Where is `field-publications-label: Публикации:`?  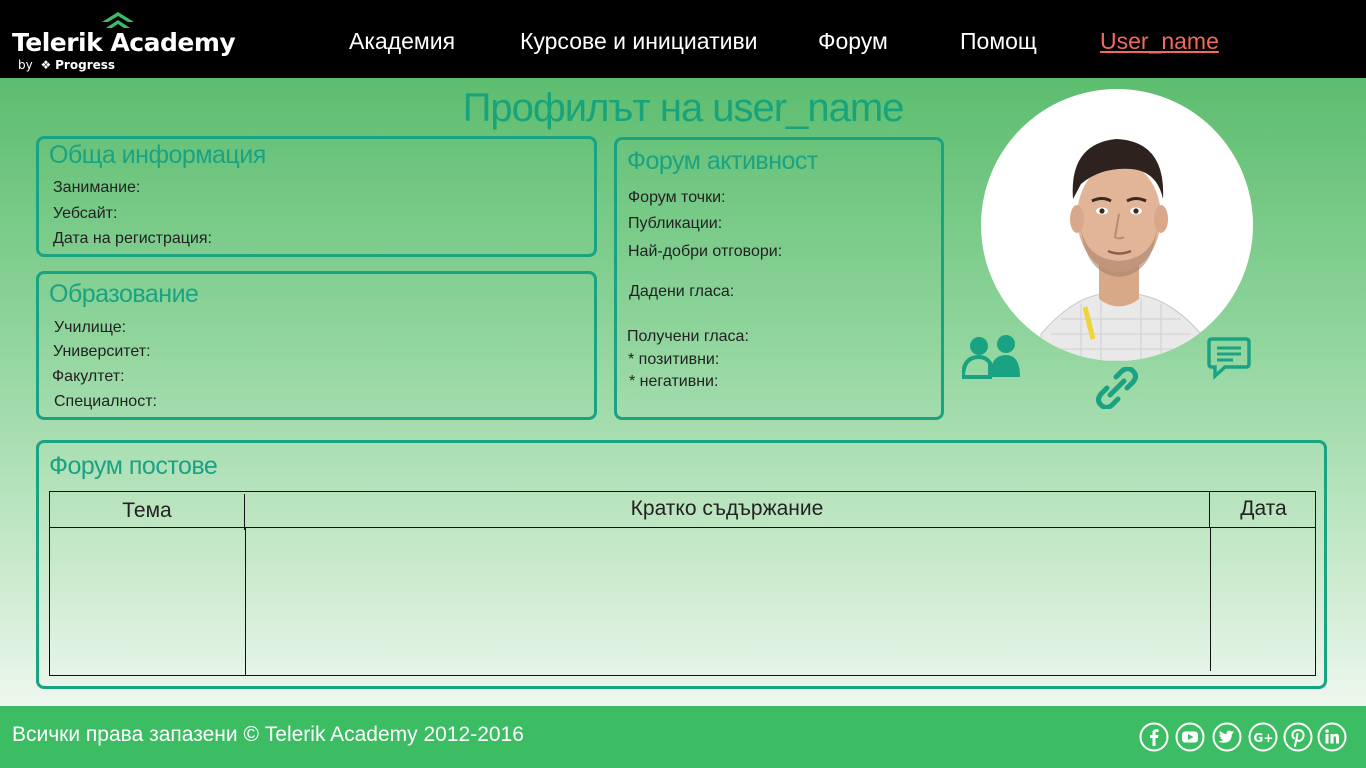
field-publications-label: Публикации: is located at coordinates (675, 223).